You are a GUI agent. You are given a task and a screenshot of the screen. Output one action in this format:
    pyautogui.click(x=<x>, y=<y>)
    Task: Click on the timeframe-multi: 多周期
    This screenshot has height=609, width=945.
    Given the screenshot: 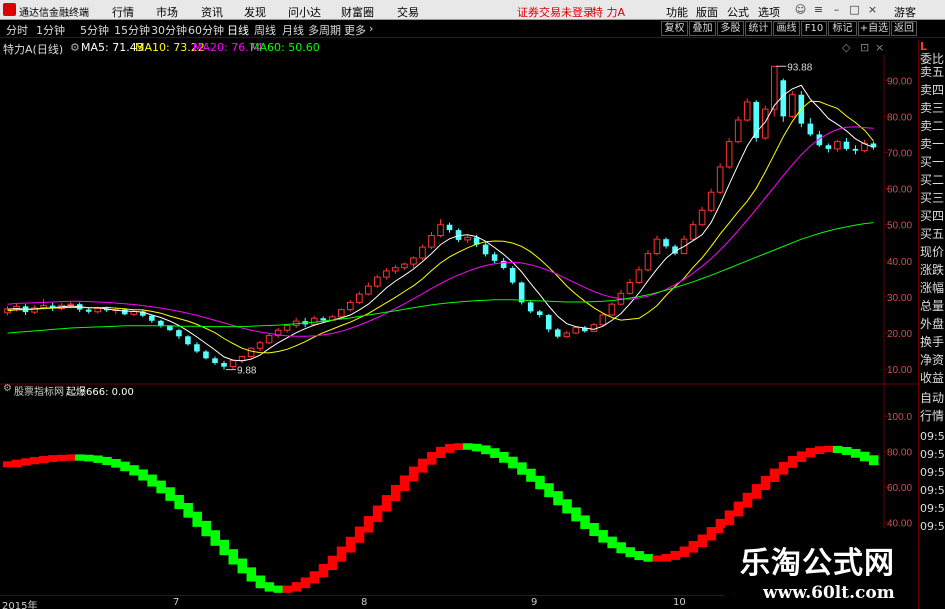 What is the action you would take?
    pyautogui.click(x=324, y=30)
    